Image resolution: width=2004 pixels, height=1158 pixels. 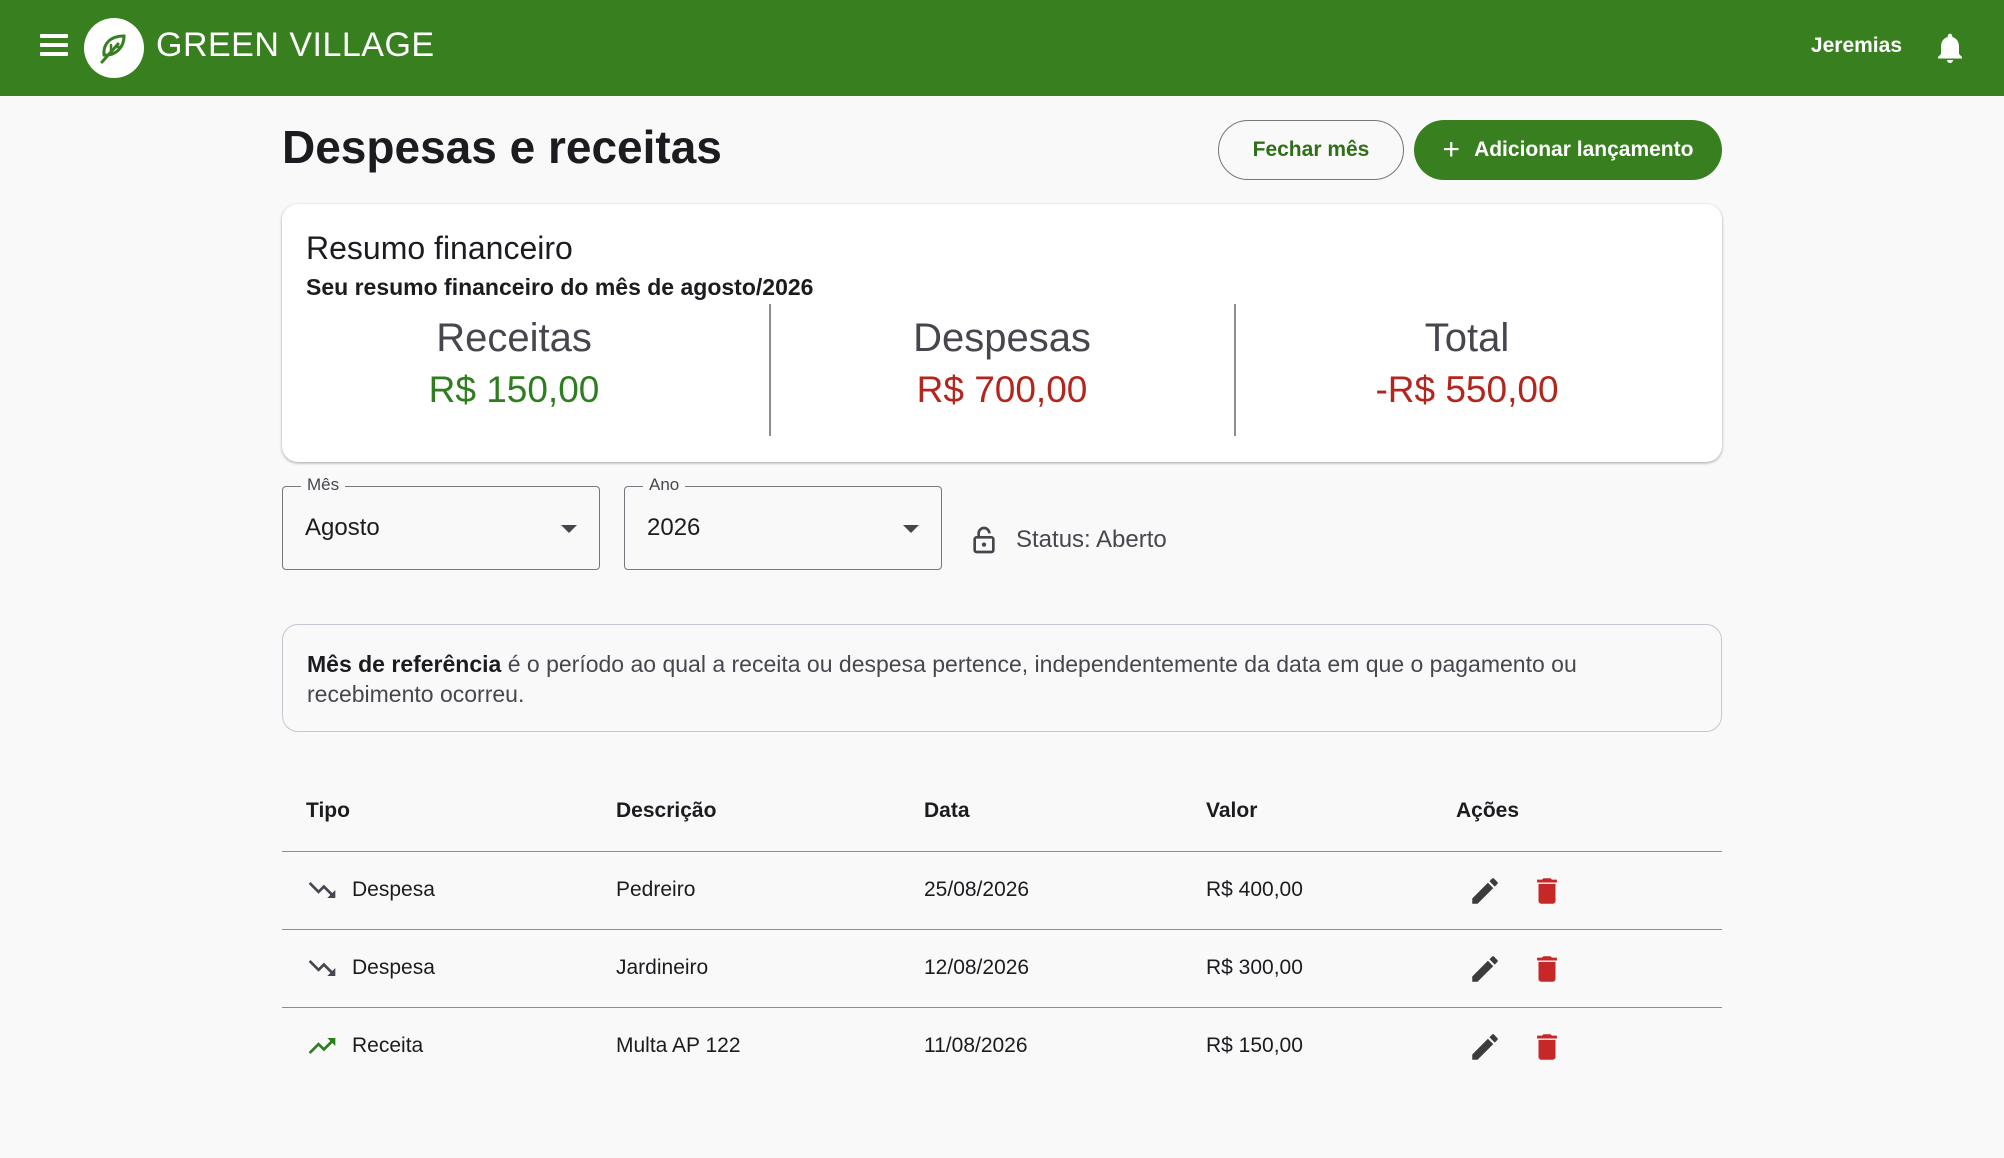 I want to click on plus-icon: +, so click(x=1451, y=149).